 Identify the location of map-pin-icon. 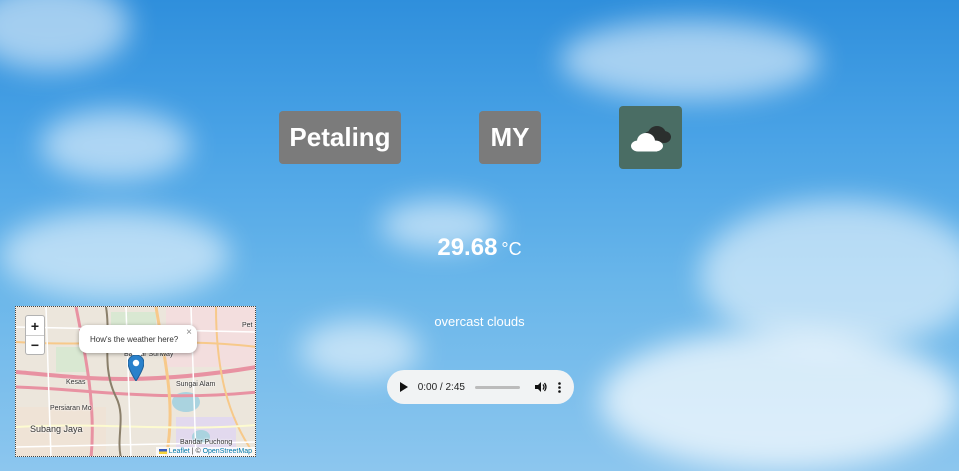
(136, 368).